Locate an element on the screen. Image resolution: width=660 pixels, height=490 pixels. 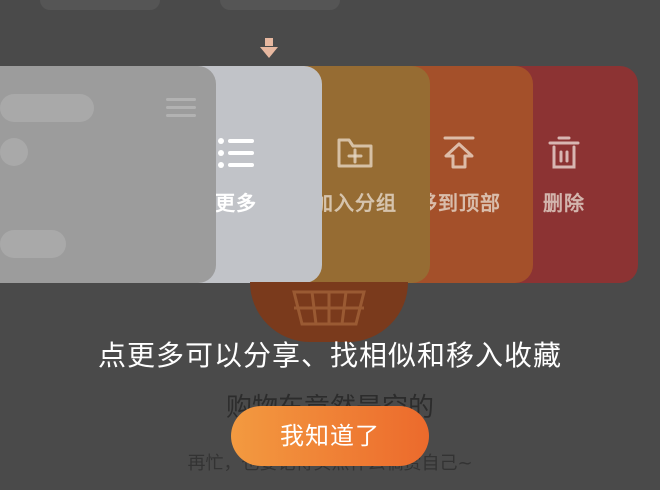
trash-icon is located at coordinates (564, 153).